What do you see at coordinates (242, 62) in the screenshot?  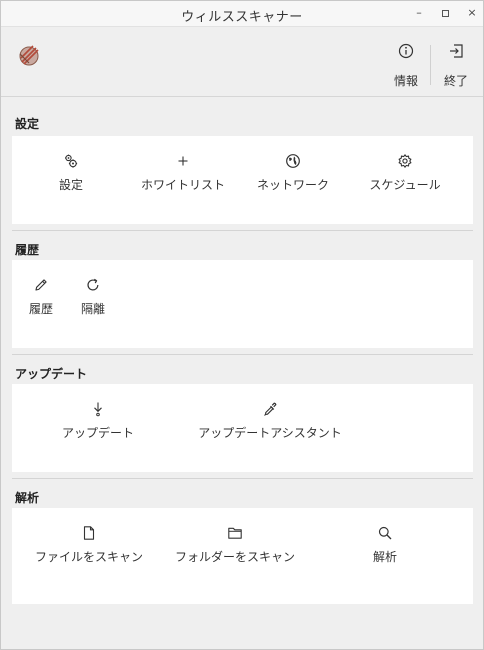 I see `toolbar: 情報 終了` at bounding box center [242, 62].